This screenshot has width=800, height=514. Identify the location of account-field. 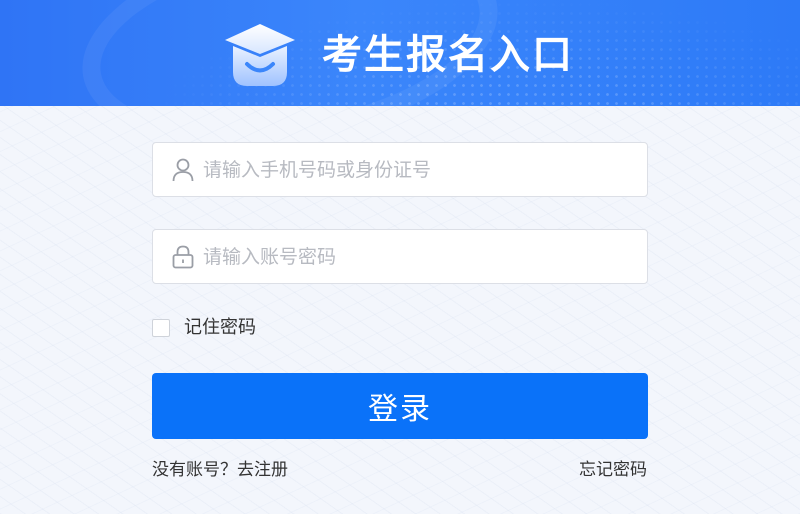
(400, 169).